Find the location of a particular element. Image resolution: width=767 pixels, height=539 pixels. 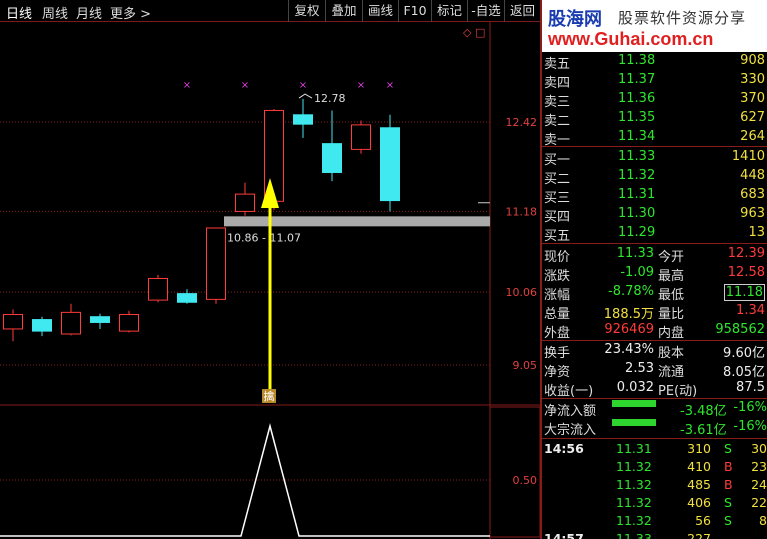

lower-axis-box is located at coordinates (514, 472).